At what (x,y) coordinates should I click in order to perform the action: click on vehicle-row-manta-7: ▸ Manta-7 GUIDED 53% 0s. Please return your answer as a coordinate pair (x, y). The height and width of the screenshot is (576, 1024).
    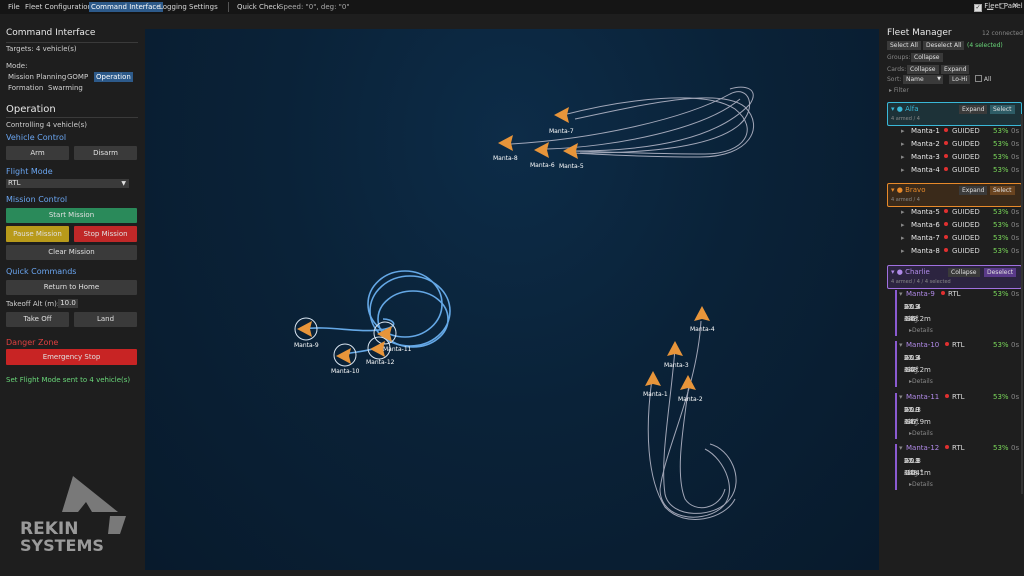
    Looking at the image, I should click on (960, 240).